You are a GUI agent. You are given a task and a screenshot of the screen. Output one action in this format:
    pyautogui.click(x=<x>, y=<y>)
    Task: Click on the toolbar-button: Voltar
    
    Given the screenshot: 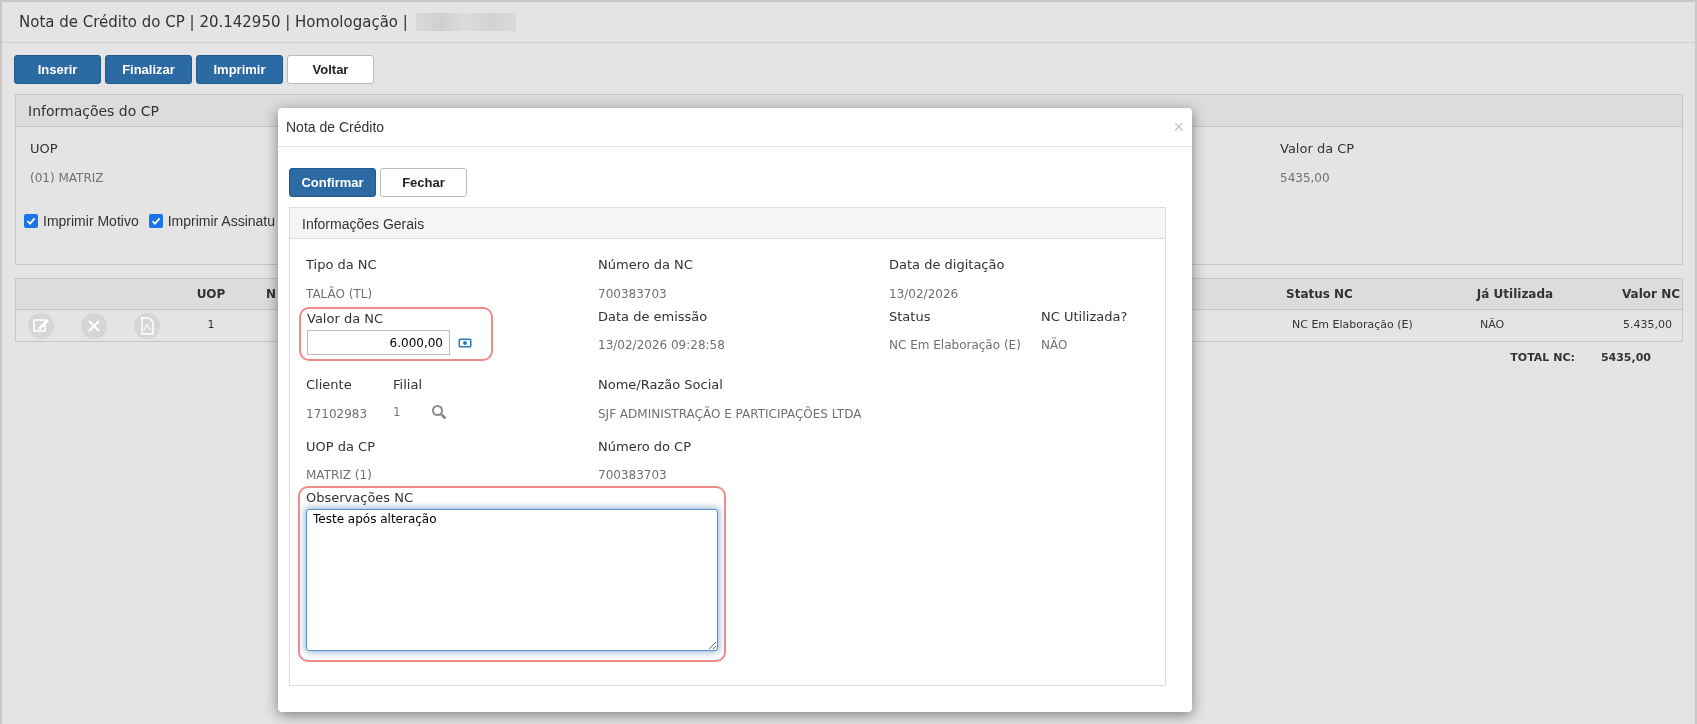 What is the action you would take?
    pyautogui.click(x=330, y=69)
    